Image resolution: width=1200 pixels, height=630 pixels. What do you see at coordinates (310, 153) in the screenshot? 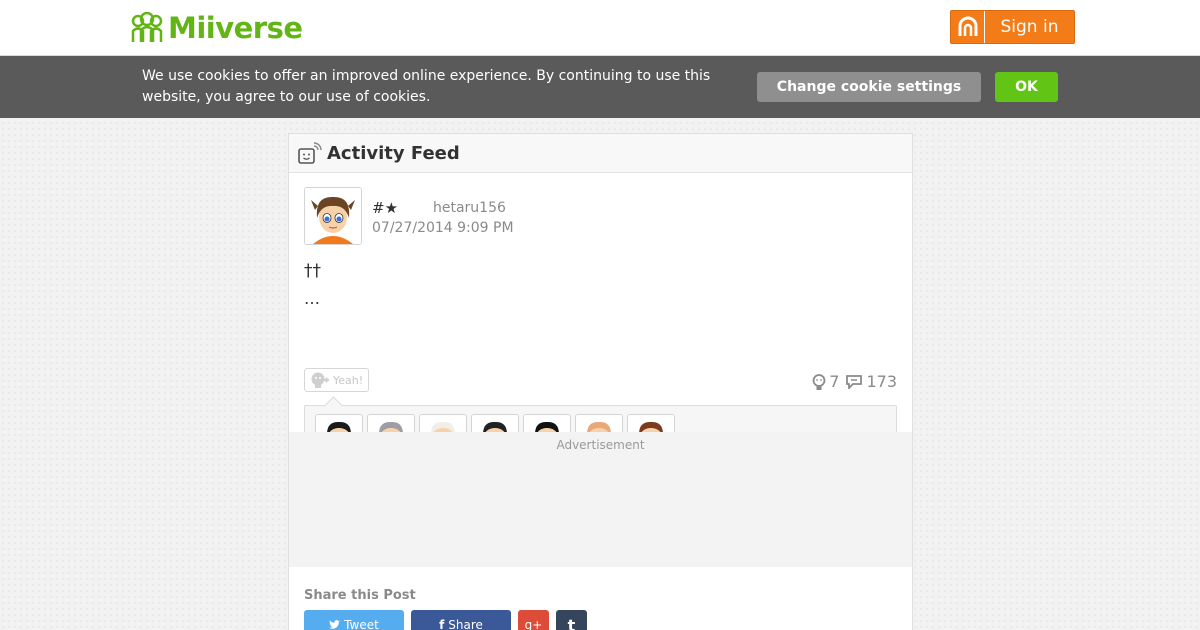
I see `activity-feed-icon` at bounding box center [310, 153].